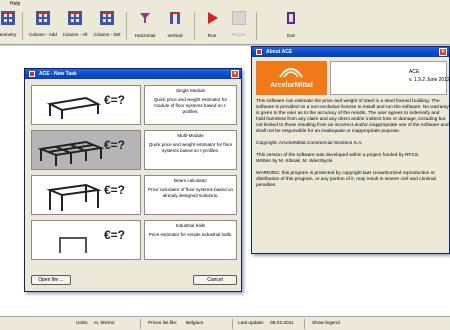  Describe the element at coordinates (390, 78) in the screenshot. I see `product-header: ACE v. 1.9.2 June 2012` at that location.